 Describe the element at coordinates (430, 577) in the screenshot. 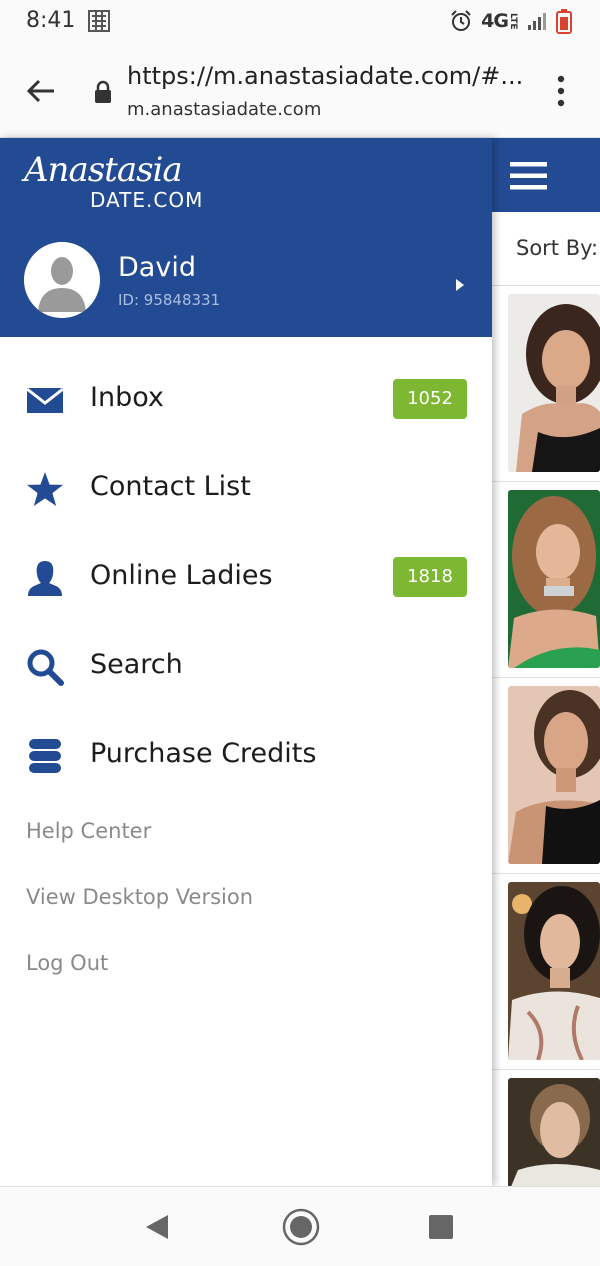

I see `online-count-badge: 1818` at that location.